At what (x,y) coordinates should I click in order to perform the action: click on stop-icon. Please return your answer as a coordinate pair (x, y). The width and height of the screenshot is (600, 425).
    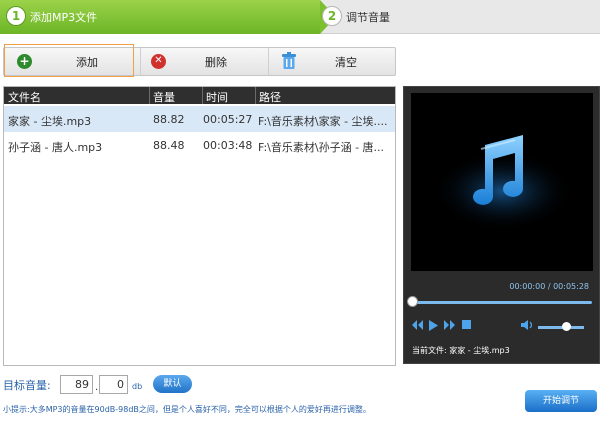
    Looking at the image, I should click on (466, 324).